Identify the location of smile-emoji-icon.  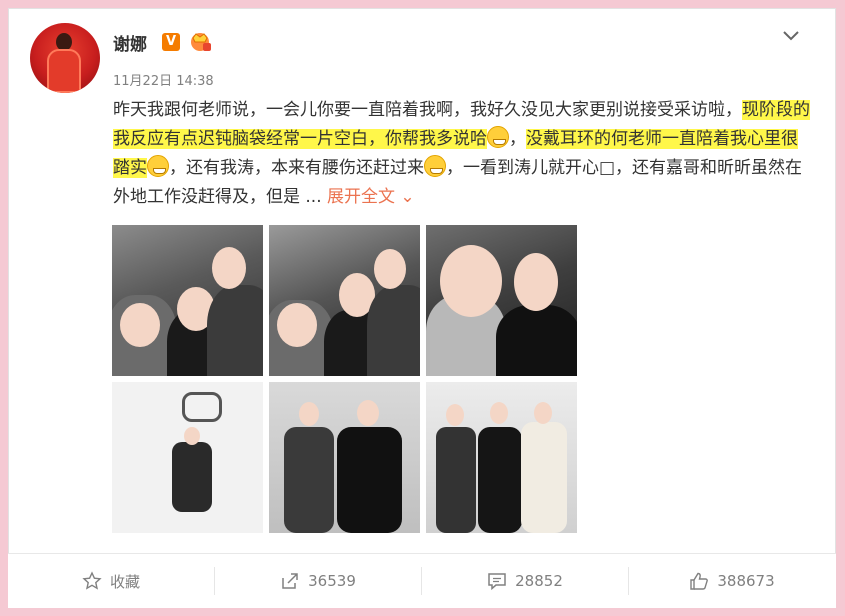
(158, 166).